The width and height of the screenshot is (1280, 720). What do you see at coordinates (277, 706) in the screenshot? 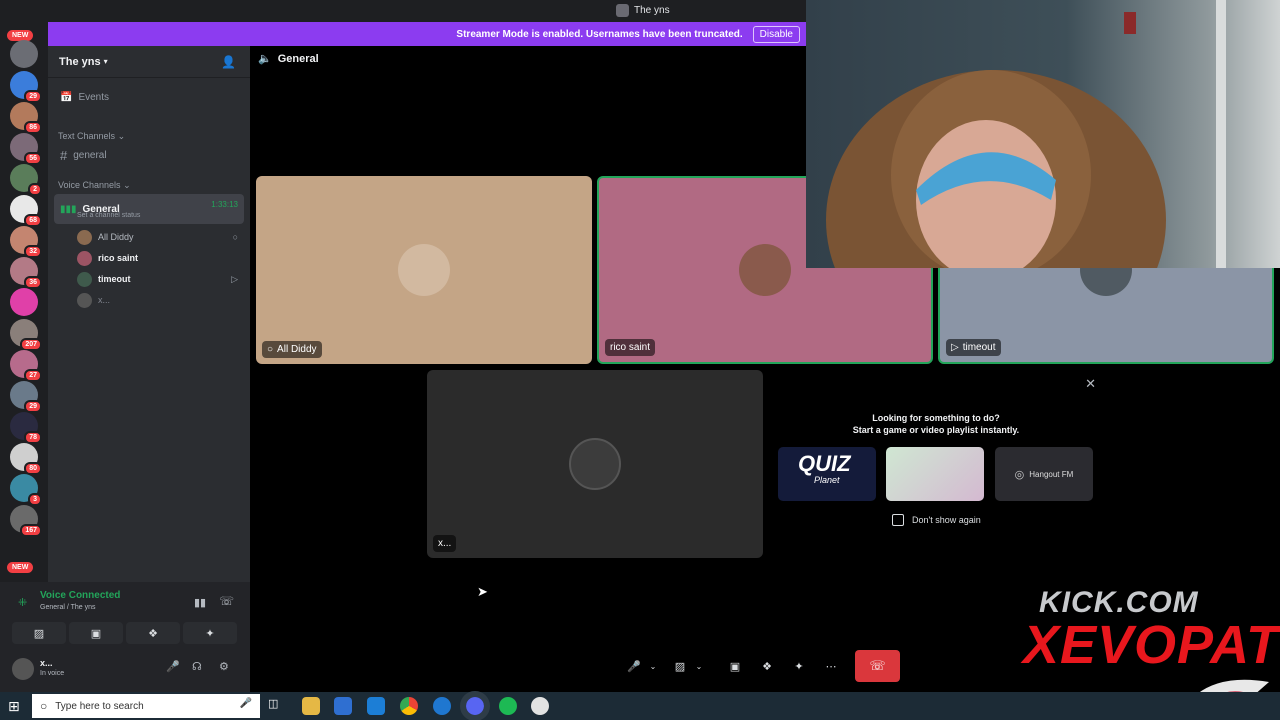
I see `task-view-icon: ◫` at bounding box center [277, 706].